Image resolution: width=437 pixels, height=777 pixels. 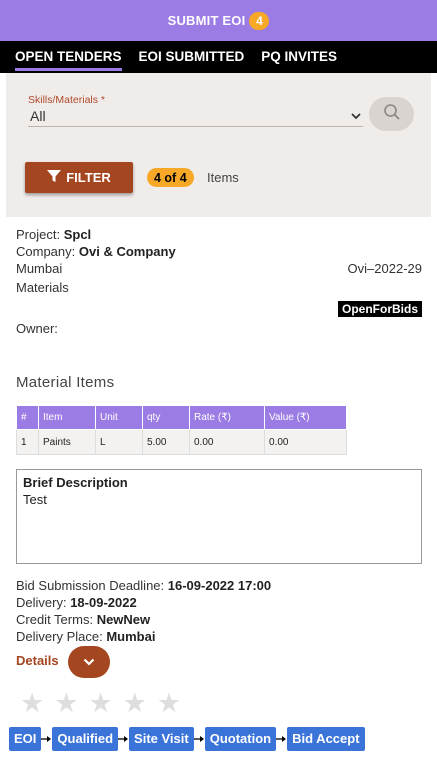 What do you see at coordinates (103, 602) in the screenshot?
I see `delivery-value: 18-09-2022` at bounding box center [103, 602].